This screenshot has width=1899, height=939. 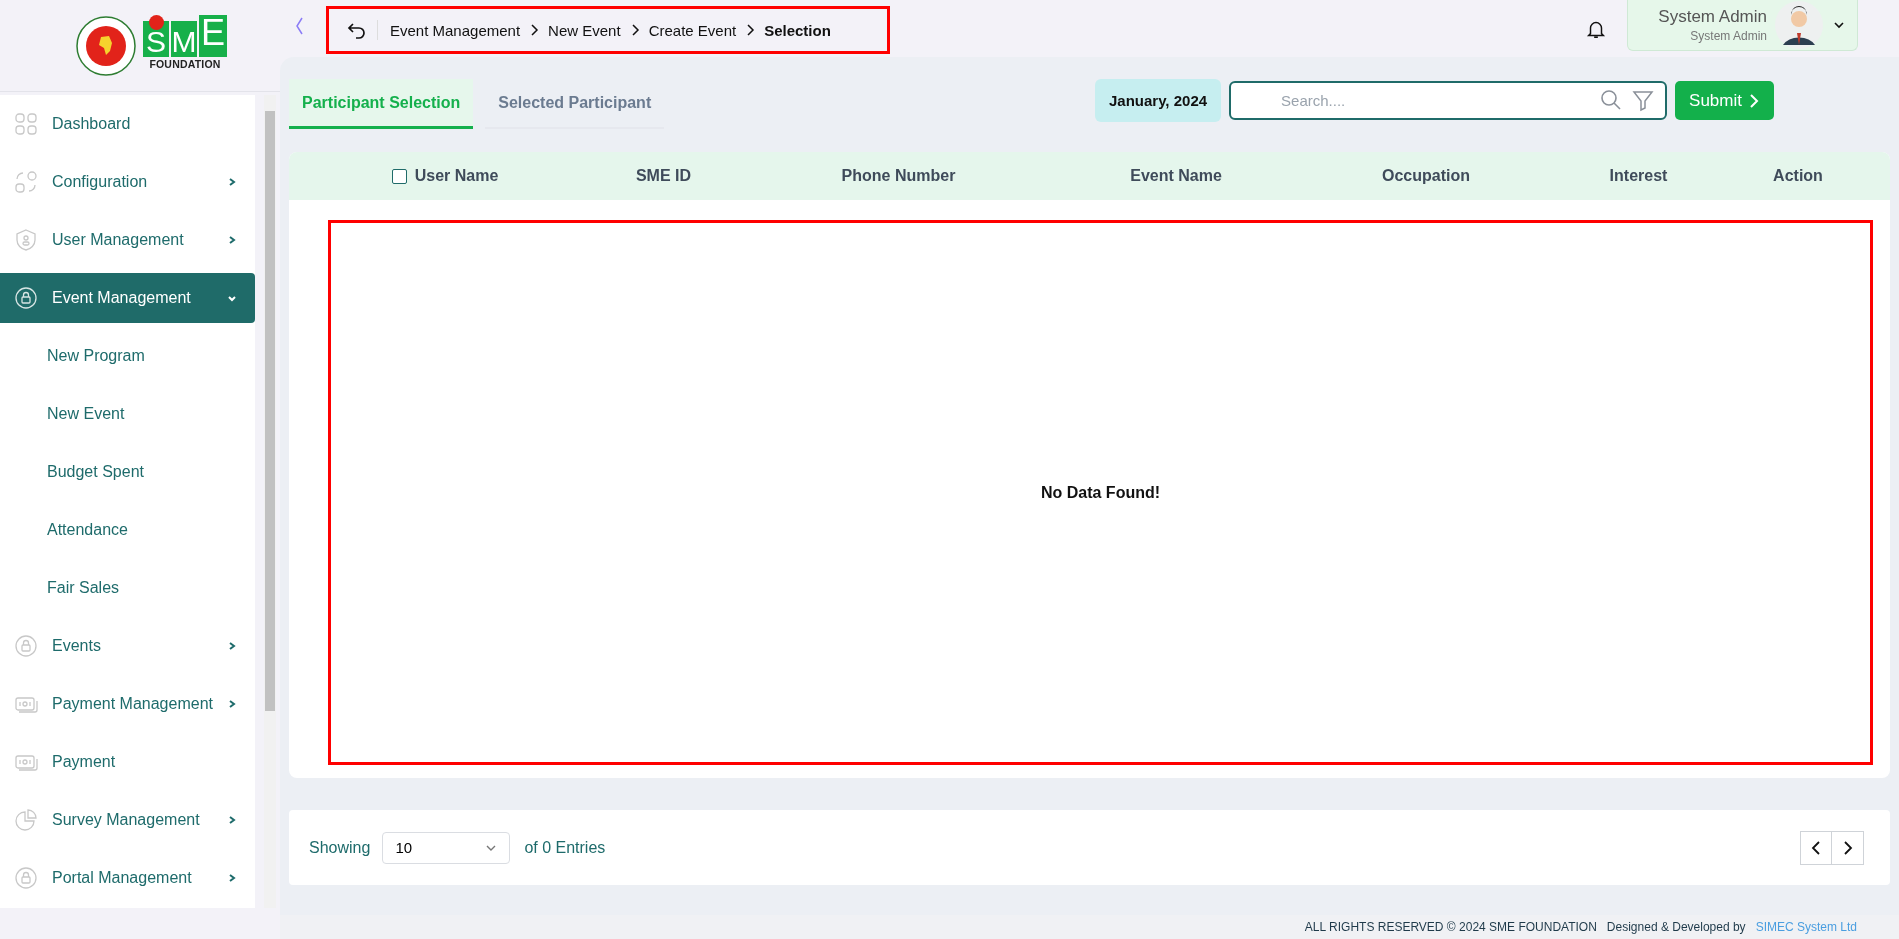 I want to click on submenu-item: Fair Sales, so click(x=127, y=588).